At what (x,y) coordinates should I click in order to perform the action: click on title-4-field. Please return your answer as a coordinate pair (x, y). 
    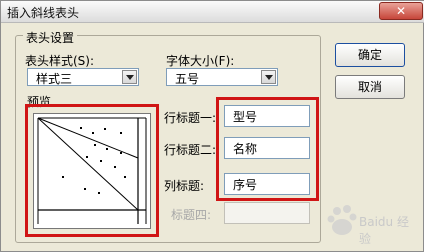
    Looking at the image, I should click on (267, 213).